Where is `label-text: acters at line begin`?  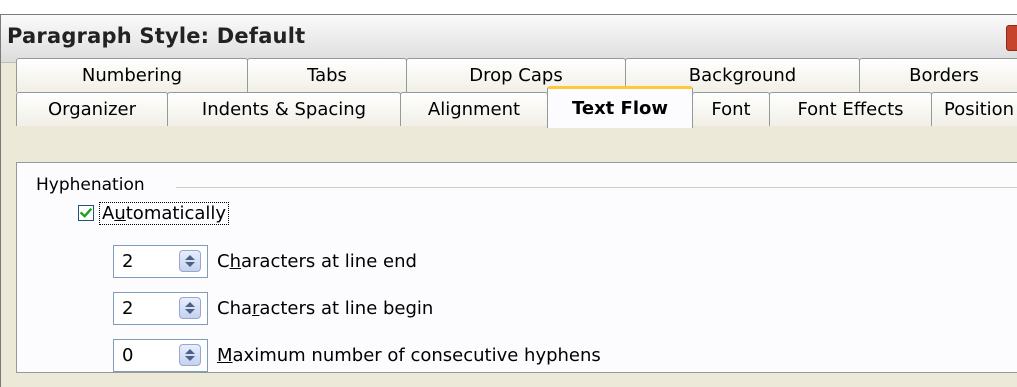 label-text: acters at line begin is located at coordinates (346, 308).